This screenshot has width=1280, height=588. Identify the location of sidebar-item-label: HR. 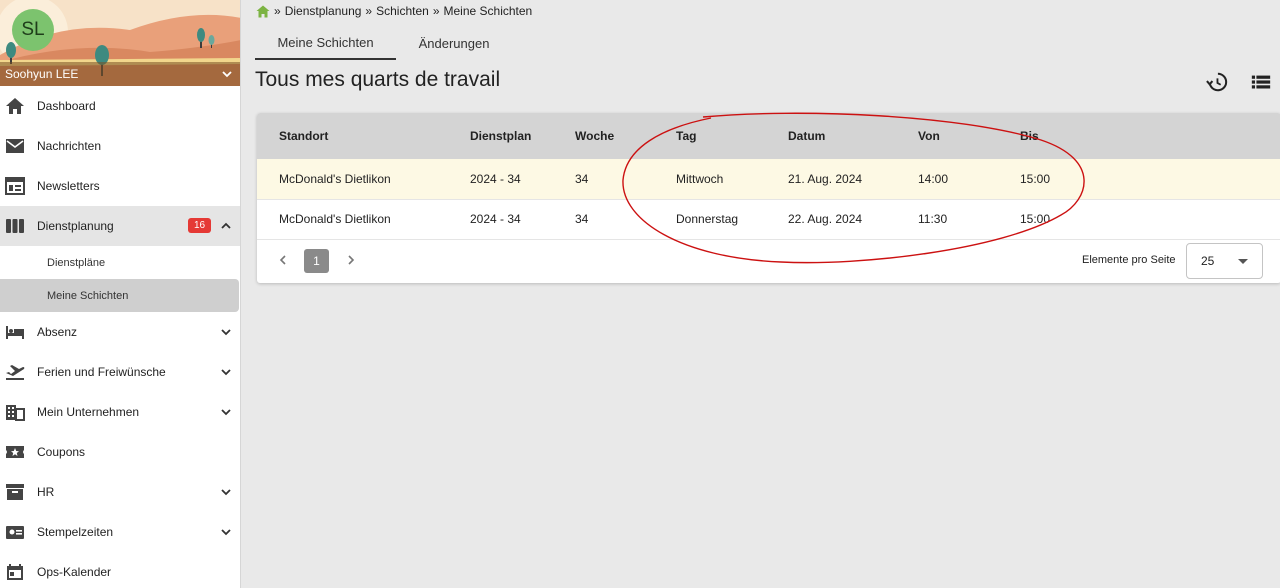
(46, 492).